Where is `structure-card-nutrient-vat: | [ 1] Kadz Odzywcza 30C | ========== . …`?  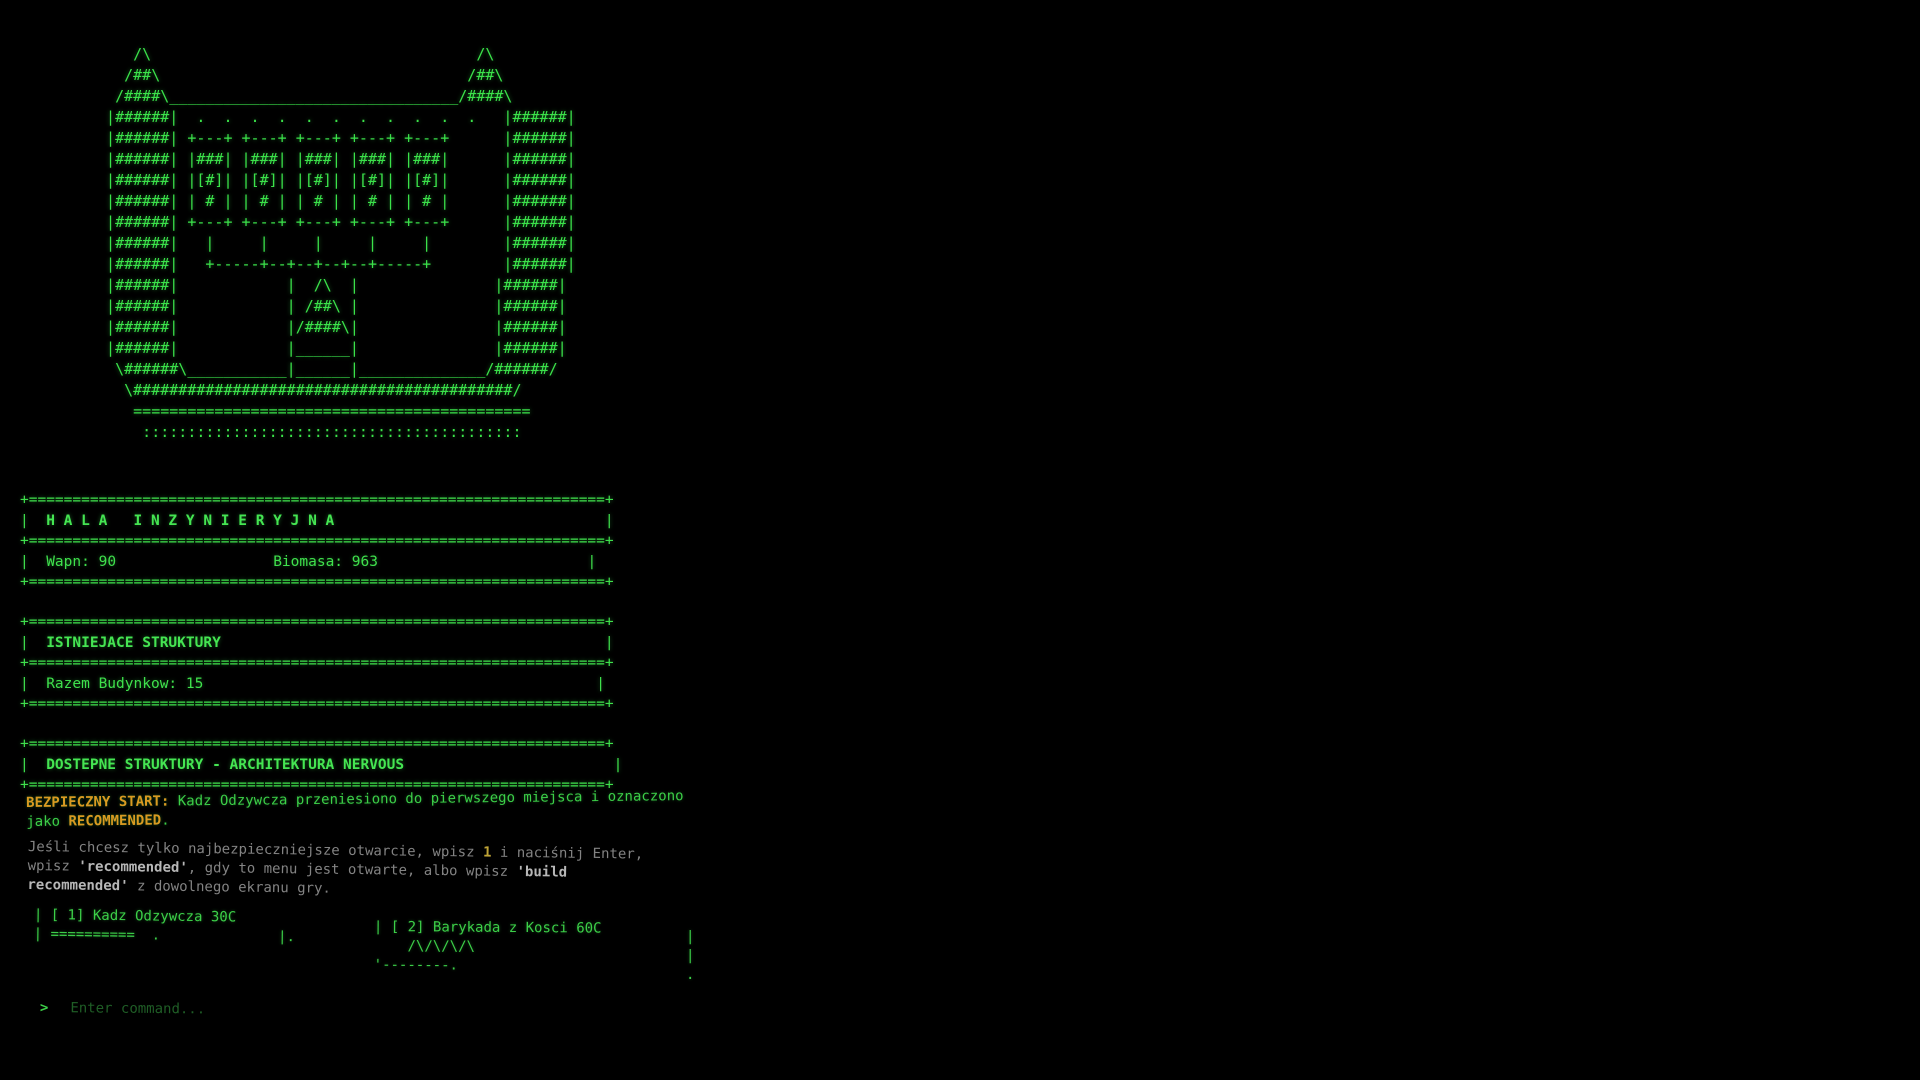
structure-card-nutrient-vat: | [ 1] Kadz Odzywcza 30C | ========== . … is located at coordinates (165, 926).